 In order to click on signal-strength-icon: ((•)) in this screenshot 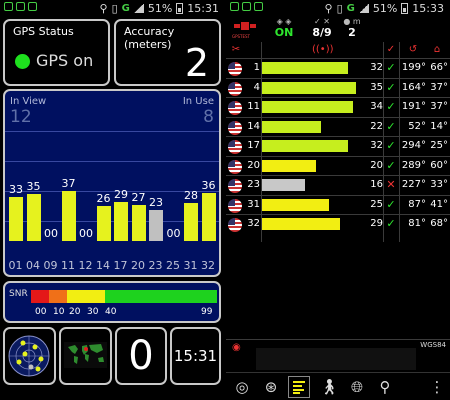, I will do `click(323, 49)`.